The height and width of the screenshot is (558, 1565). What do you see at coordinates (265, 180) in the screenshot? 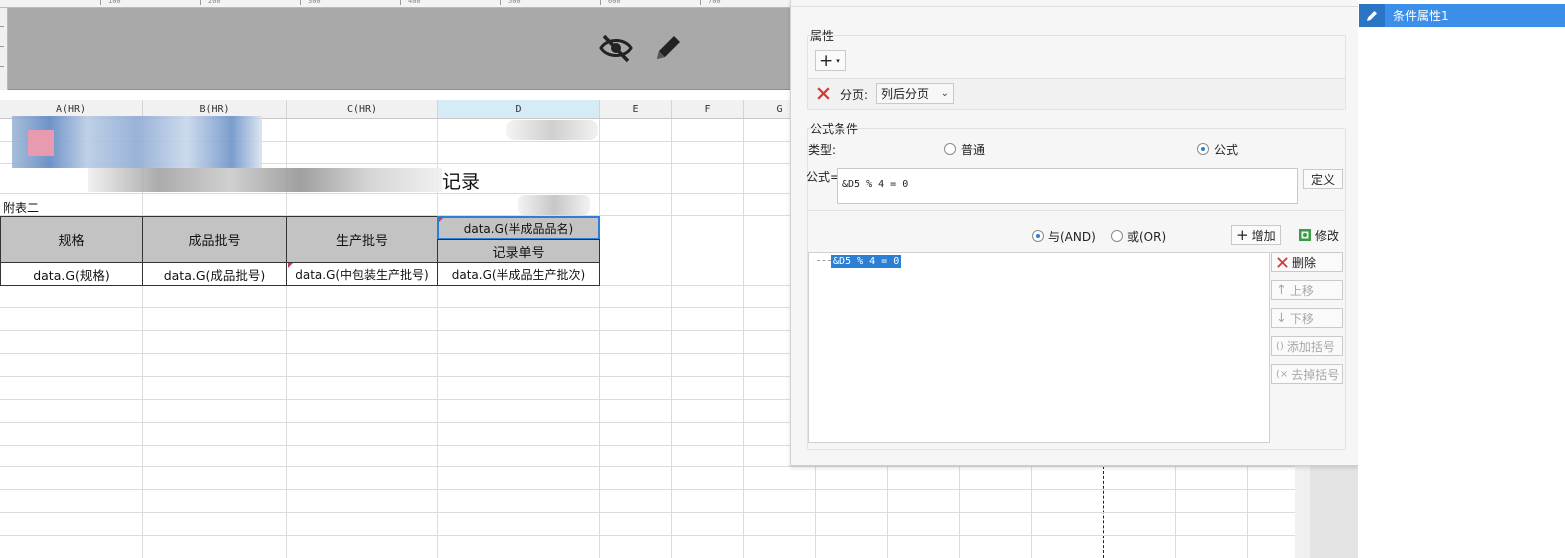
I see `blurred-title` at bounding box center [265, 180].